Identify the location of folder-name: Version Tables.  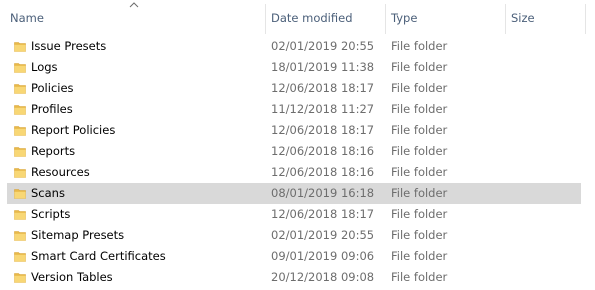
(72, 277).